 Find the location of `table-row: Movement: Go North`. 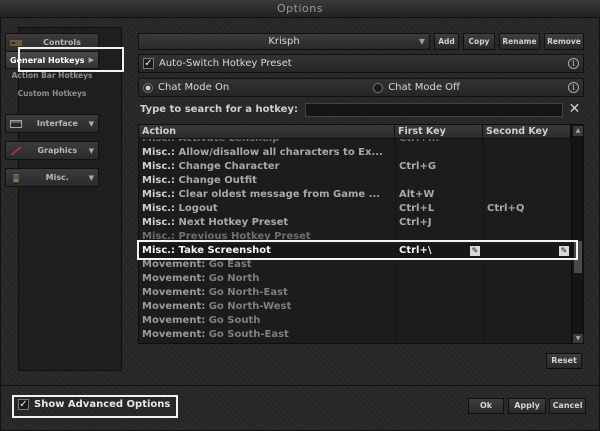

table-row: Movement: Go North is located at coordinates (355, 279).